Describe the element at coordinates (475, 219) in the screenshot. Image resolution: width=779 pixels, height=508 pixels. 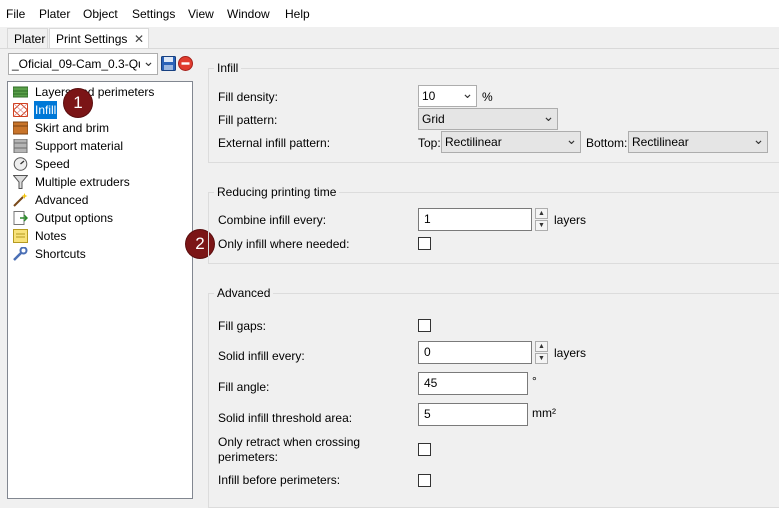
I see `combine-infill-input: 1` at that location.